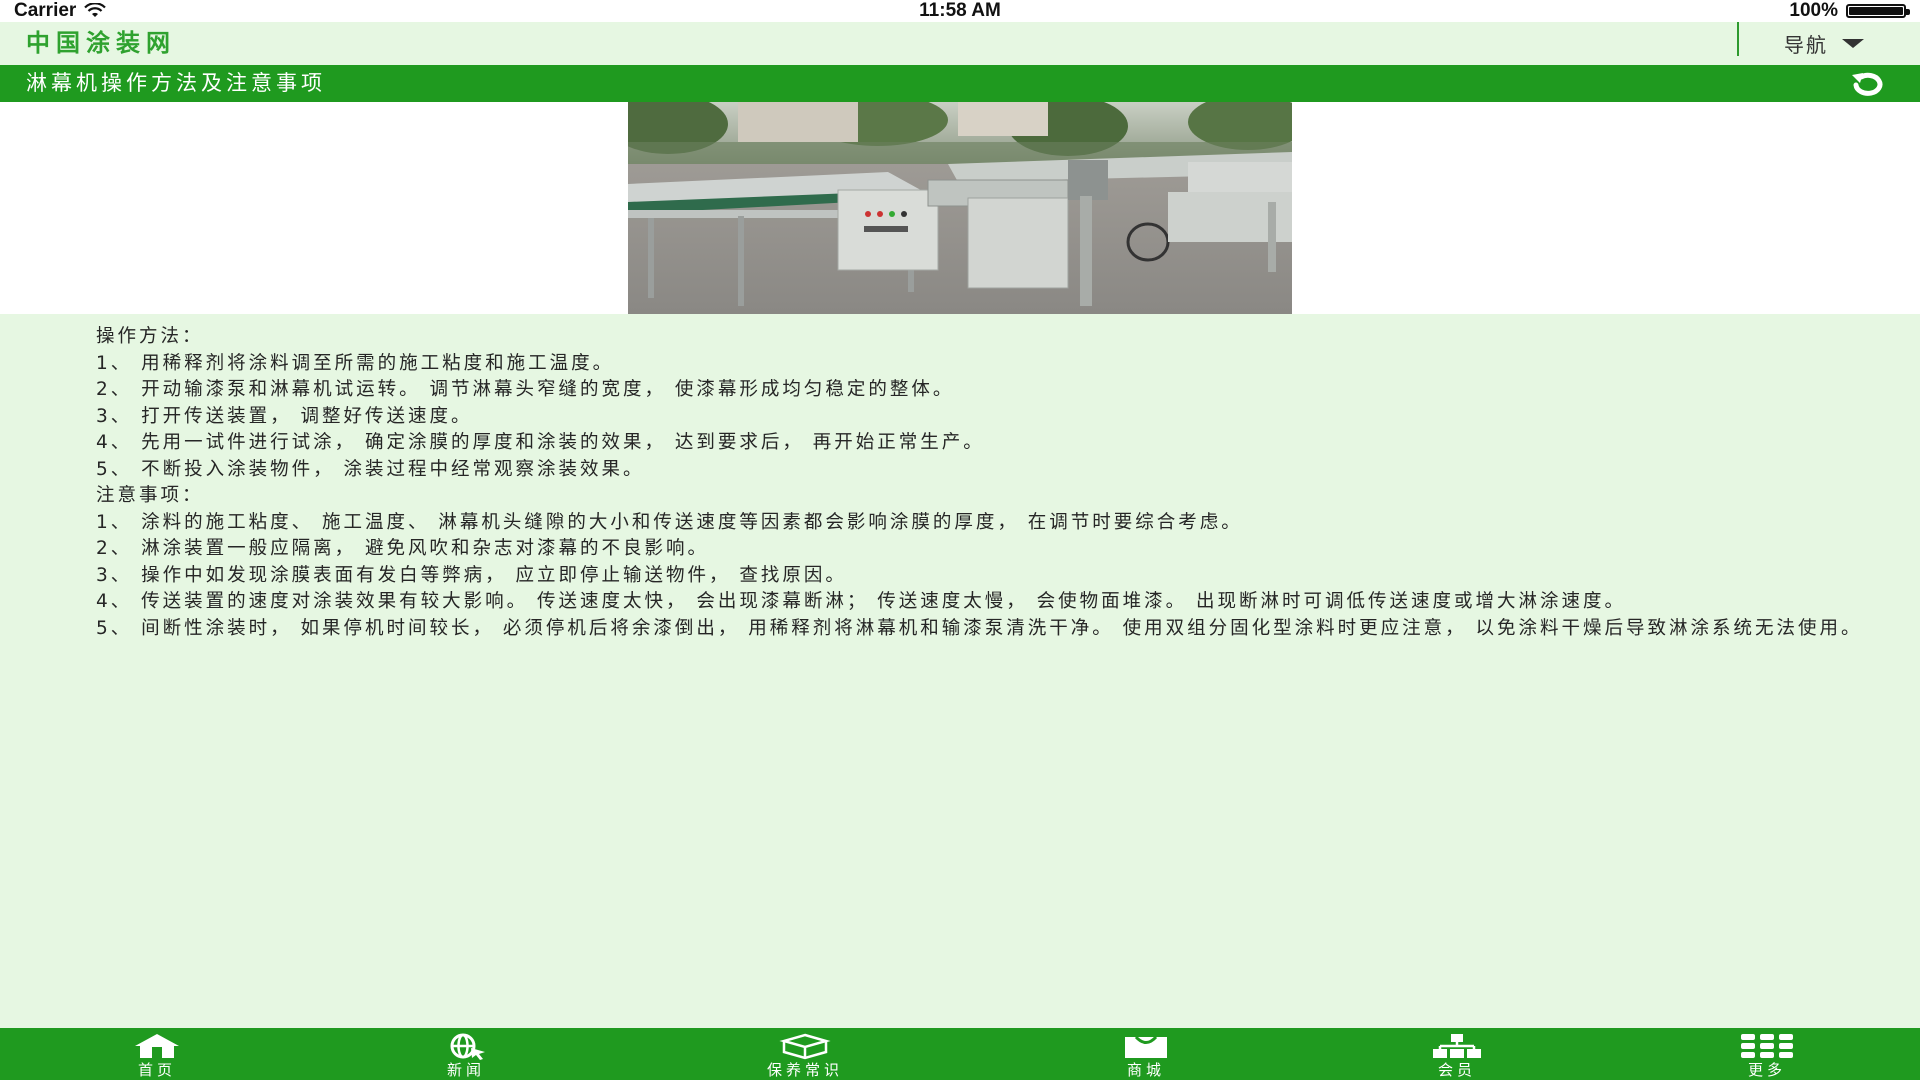 The width and height of the screenshot is (1920, 1080). Describe the element at coordinates (1146, 1046) in the screenshot. I see `bag-icon` at that location.